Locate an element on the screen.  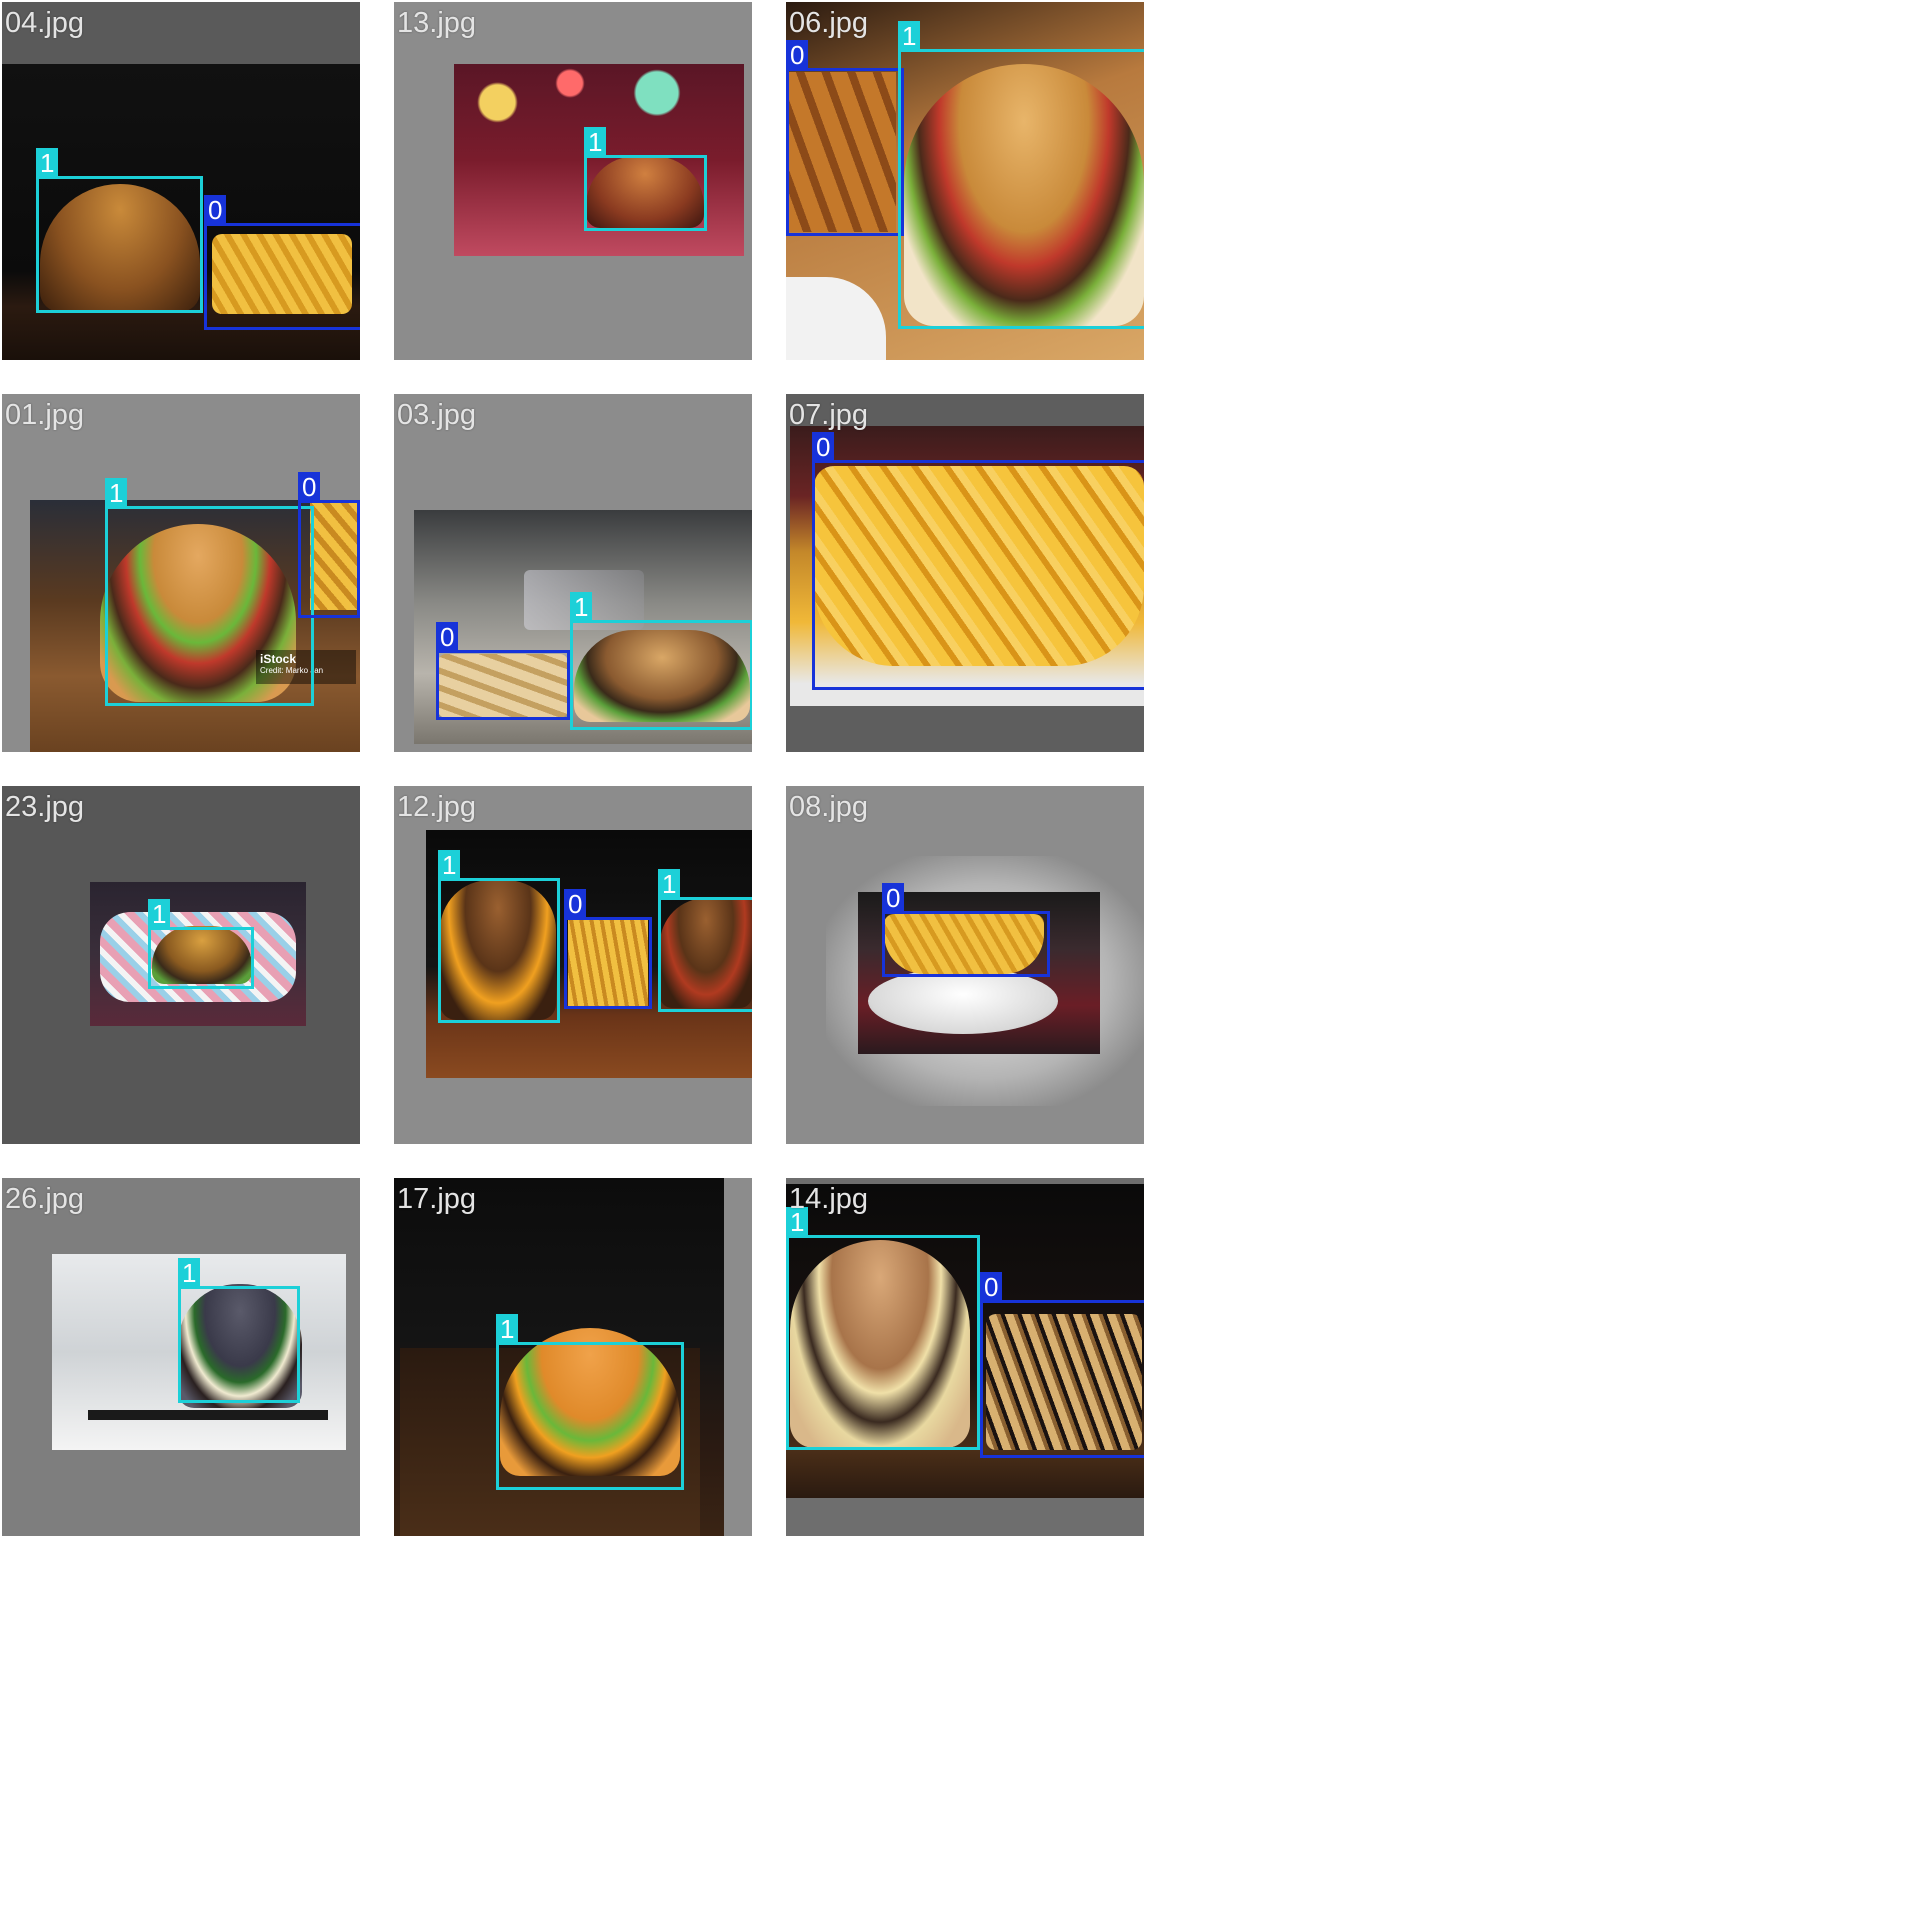
slate-shape is located at coordinates (208, 1415).